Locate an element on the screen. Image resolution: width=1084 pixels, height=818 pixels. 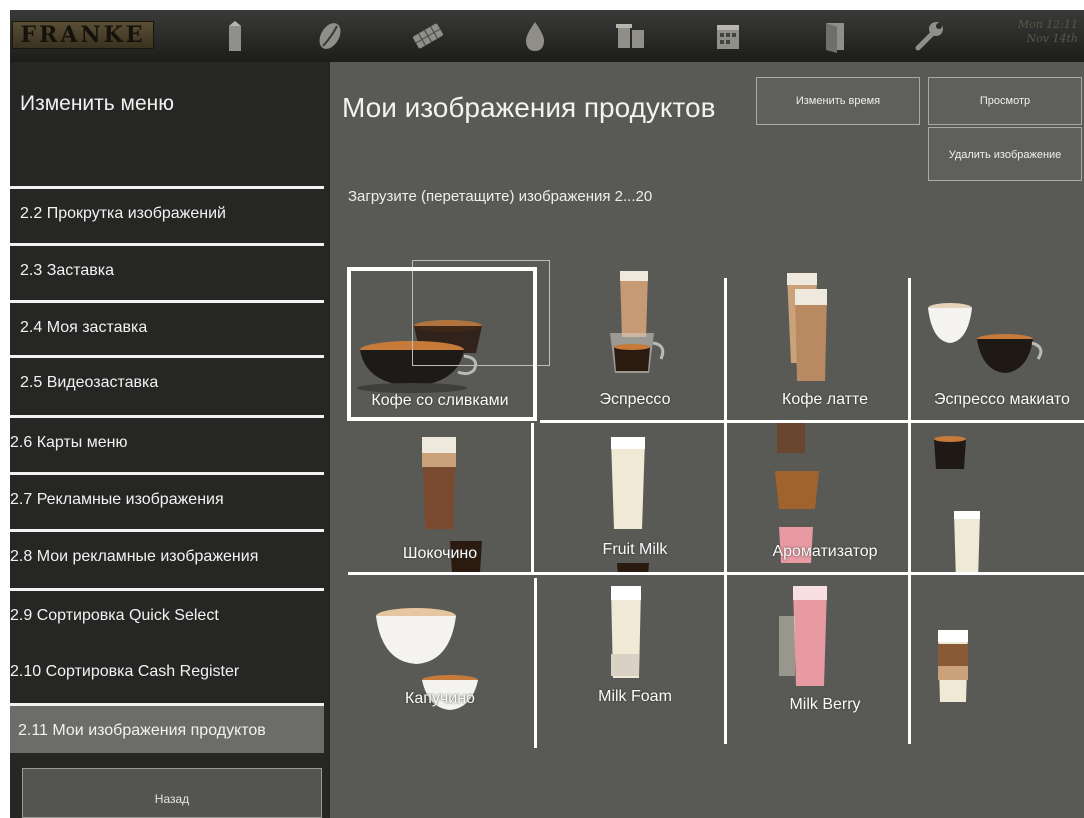
sidebar-item-video-screensaver: 2.5 Видеозаставка is located at coordinates (167, 380).